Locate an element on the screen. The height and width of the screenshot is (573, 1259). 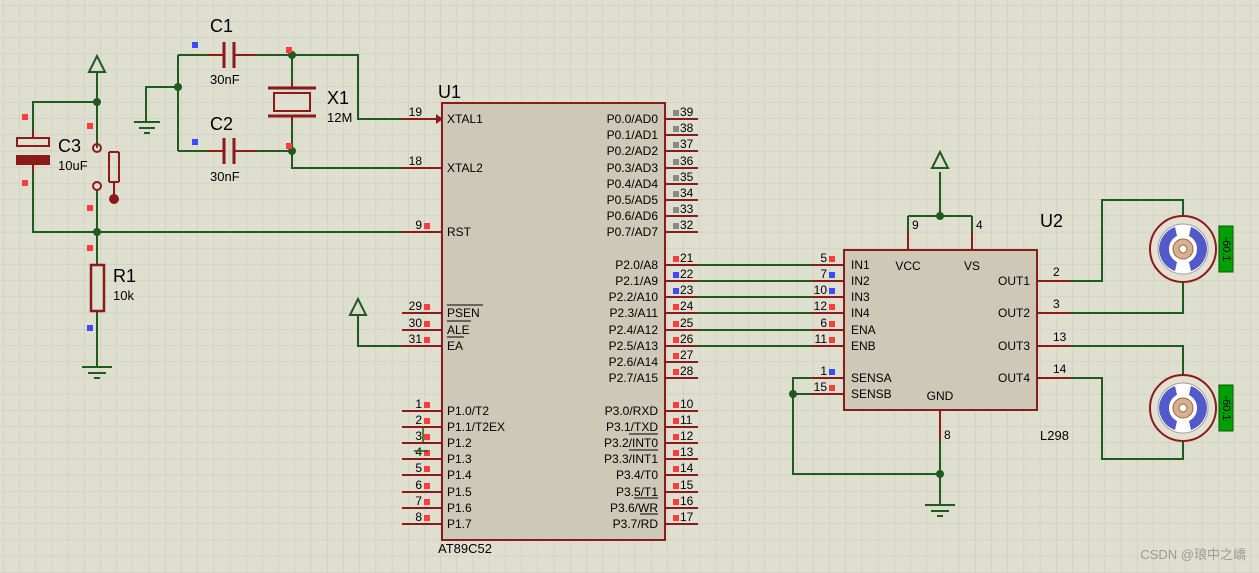
u1-pin-name: P0.2/AD2 is located at coordinates (633, 151).